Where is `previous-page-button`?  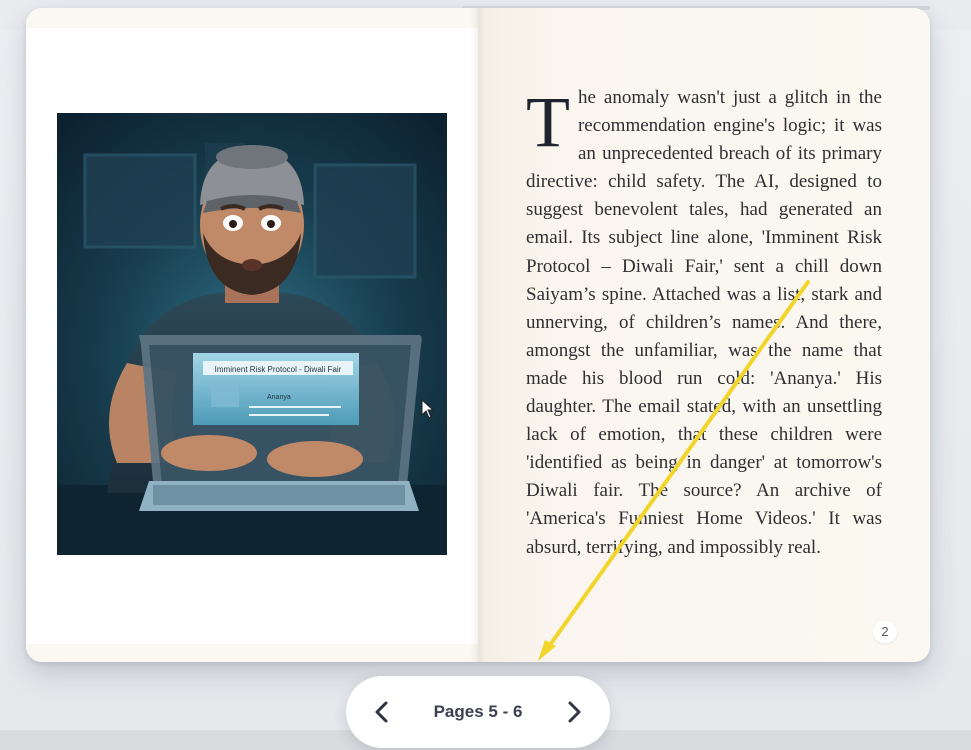 previous-page-button is located at coordinates (382, 712).